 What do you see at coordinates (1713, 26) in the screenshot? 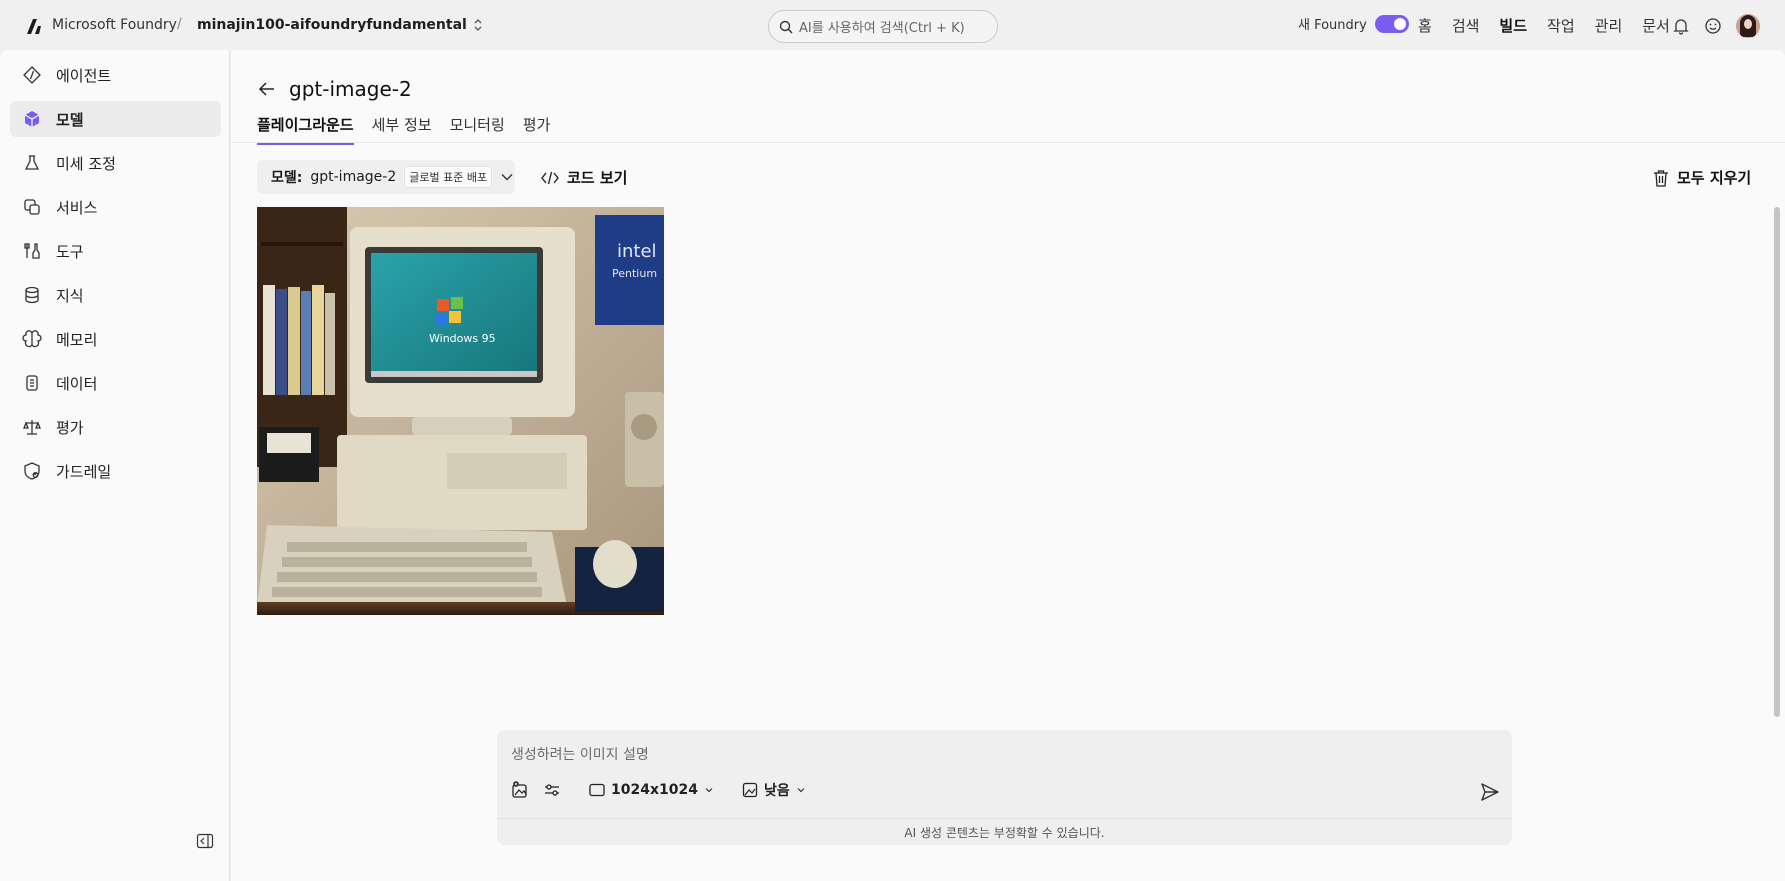
I see `feedback-smiley-icon` at bounding box center [1713, 26].